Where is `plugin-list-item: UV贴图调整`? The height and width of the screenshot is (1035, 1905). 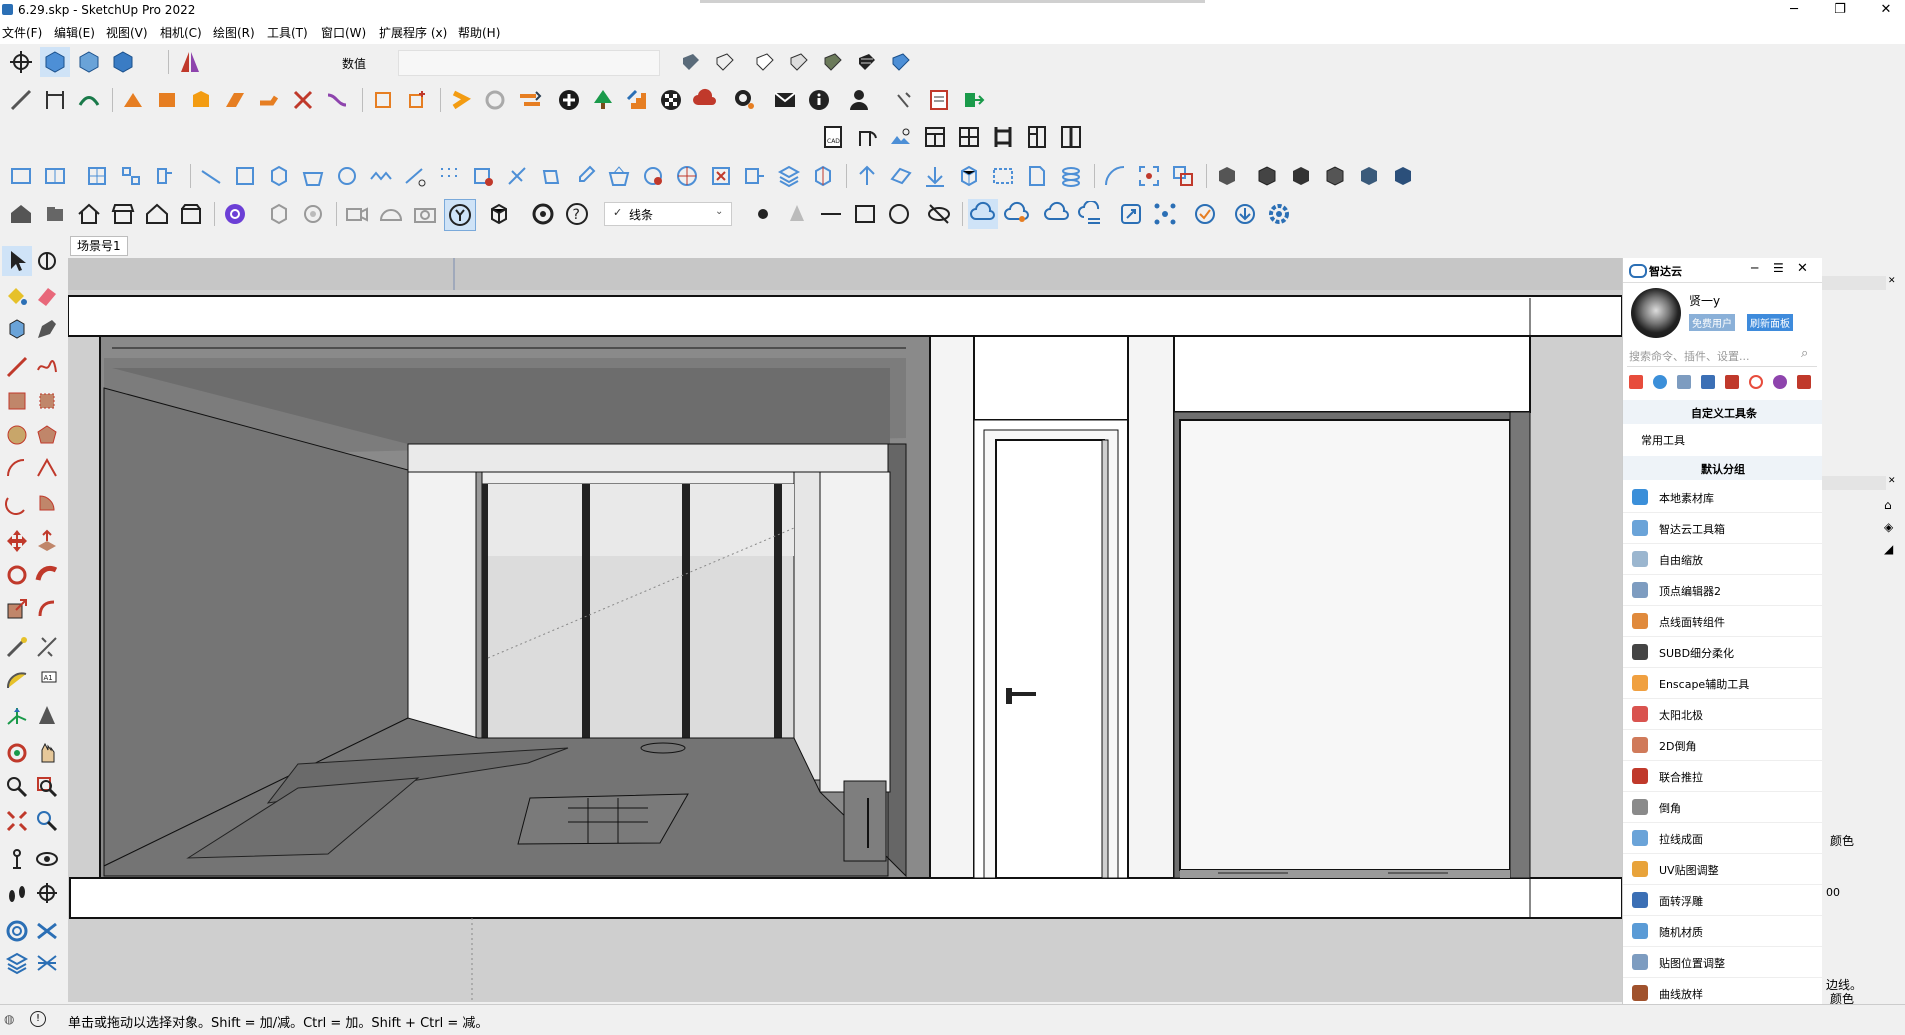 plugin-list-item: UV贴图调整 is located at coordinates (1723, 869).